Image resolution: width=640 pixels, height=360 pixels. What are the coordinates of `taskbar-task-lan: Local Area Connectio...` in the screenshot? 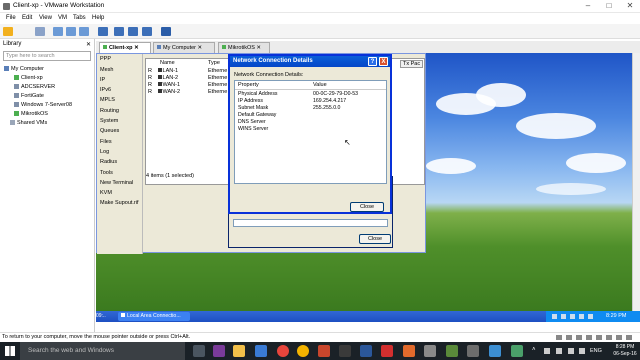 It's located at (154, 316).